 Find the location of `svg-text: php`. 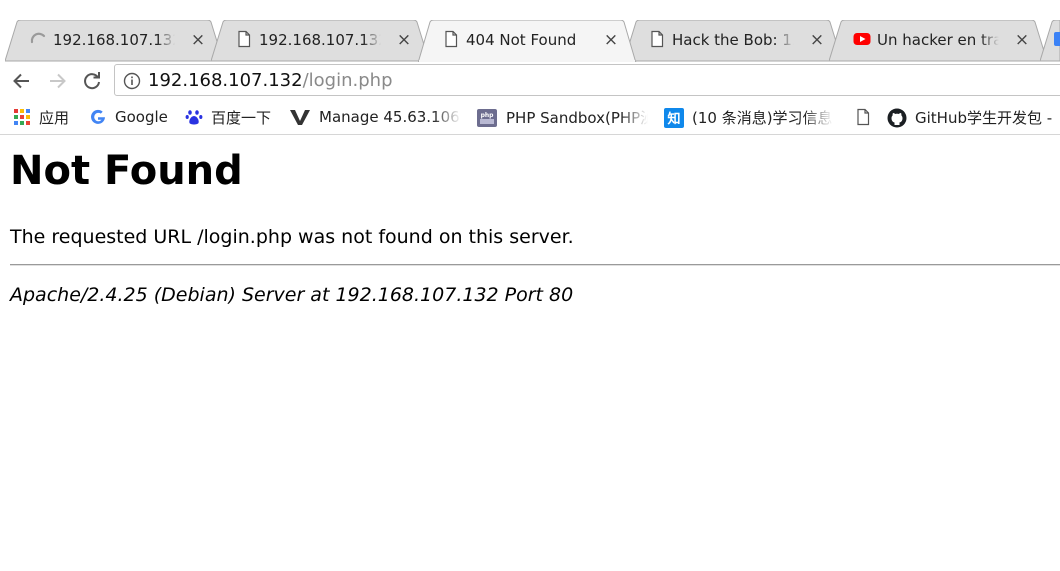

svg-text: php is located at coordinates (488, 115).